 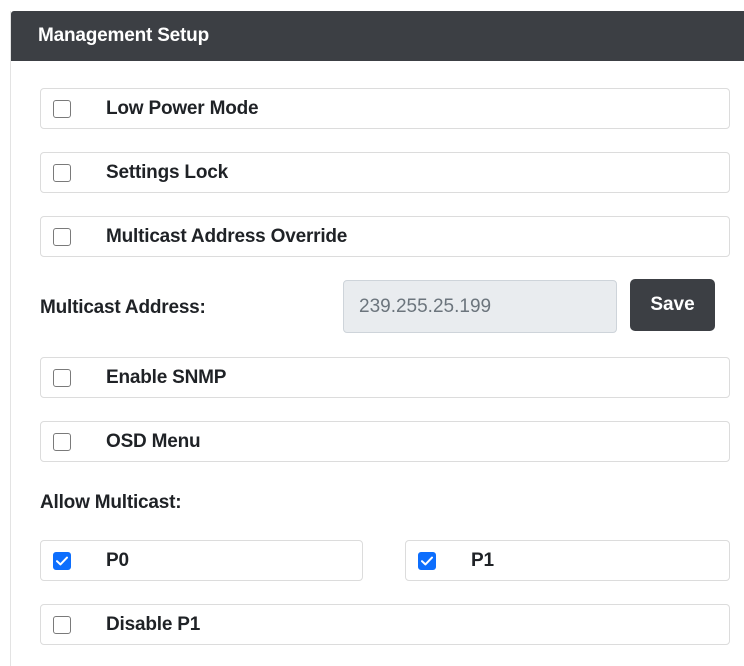 I want to click on option-p0: P0, so click(x=201, y=560).